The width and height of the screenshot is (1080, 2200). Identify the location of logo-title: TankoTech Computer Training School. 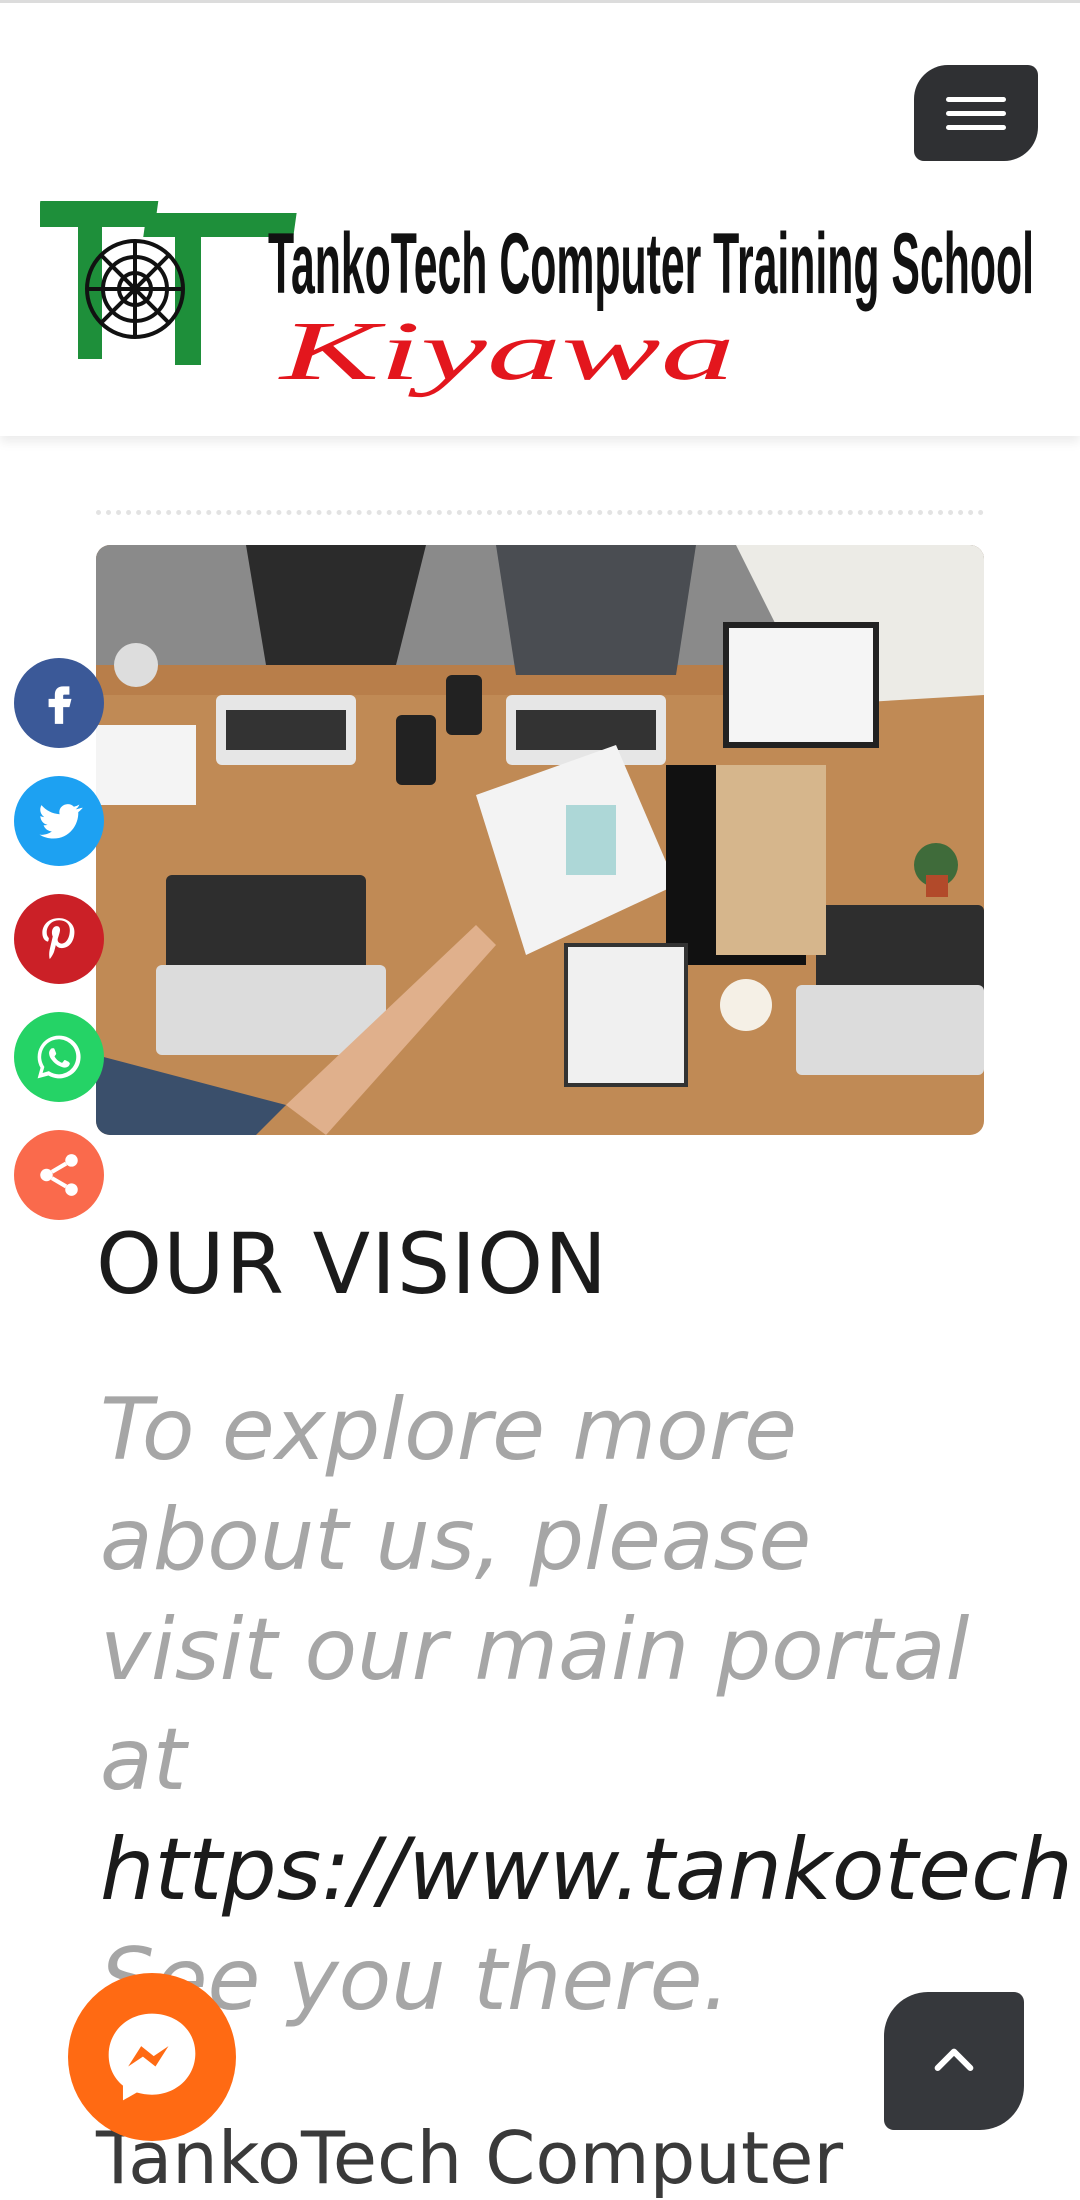
(651, 264).